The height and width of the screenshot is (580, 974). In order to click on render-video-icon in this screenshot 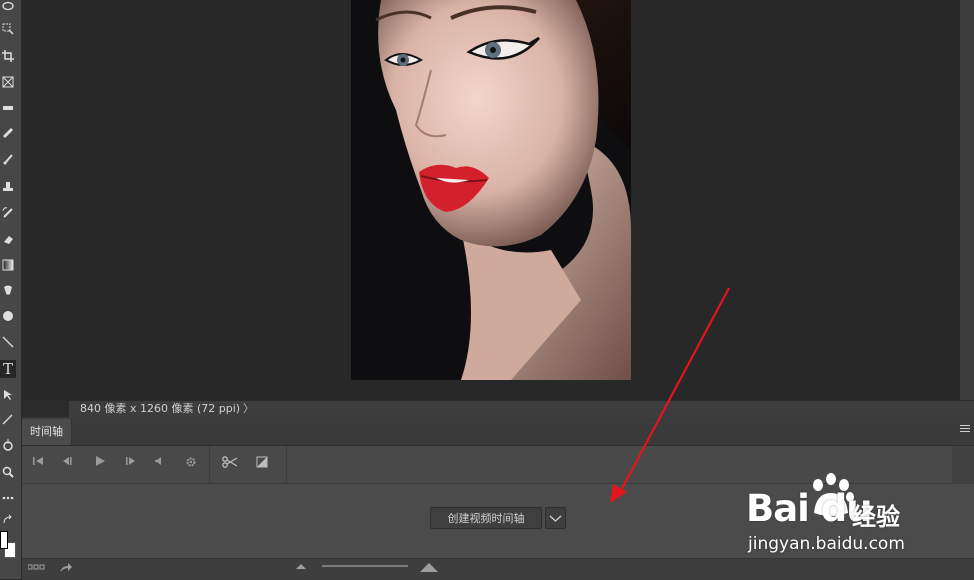, I will do `click(66, 569)`.